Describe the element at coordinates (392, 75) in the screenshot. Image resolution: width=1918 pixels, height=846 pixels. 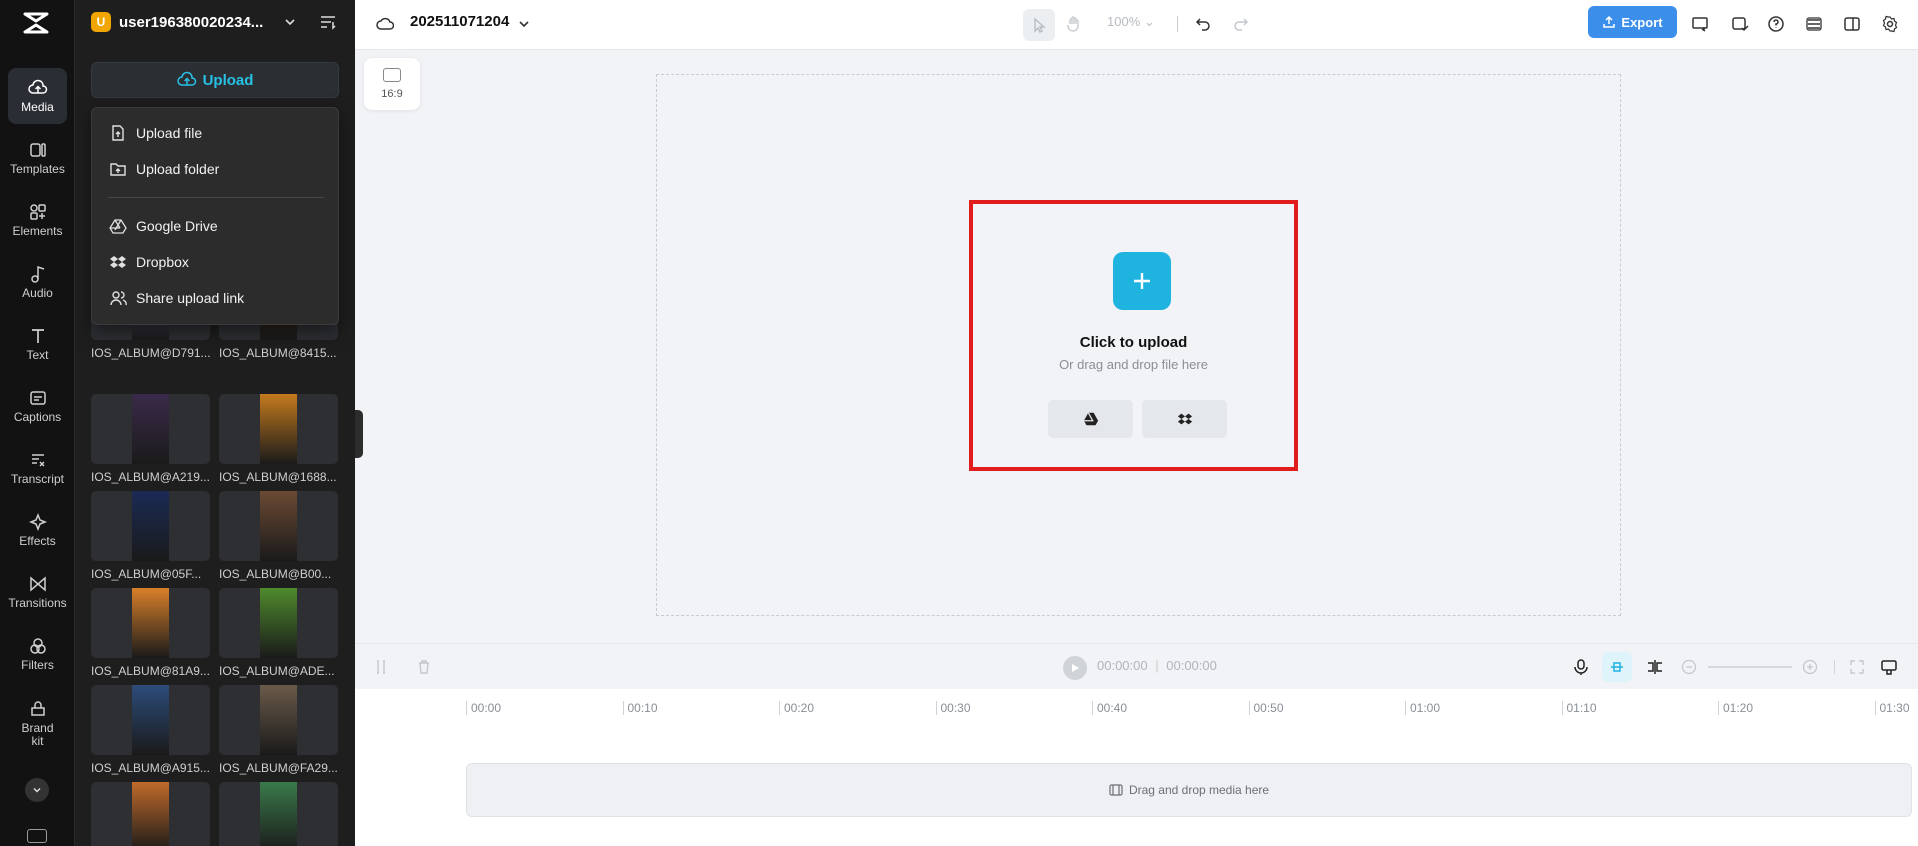
I see `aspect-ratio-icon` at that location.